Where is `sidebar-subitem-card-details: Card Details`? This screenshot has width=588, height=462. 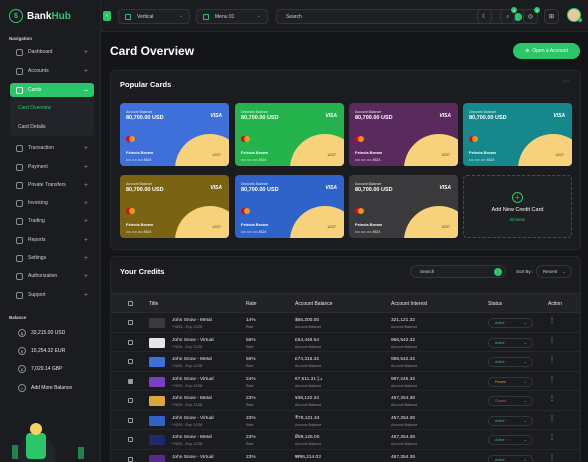 sidebar-subitem-card-details: Card Details is located at coordinates (32, 127).